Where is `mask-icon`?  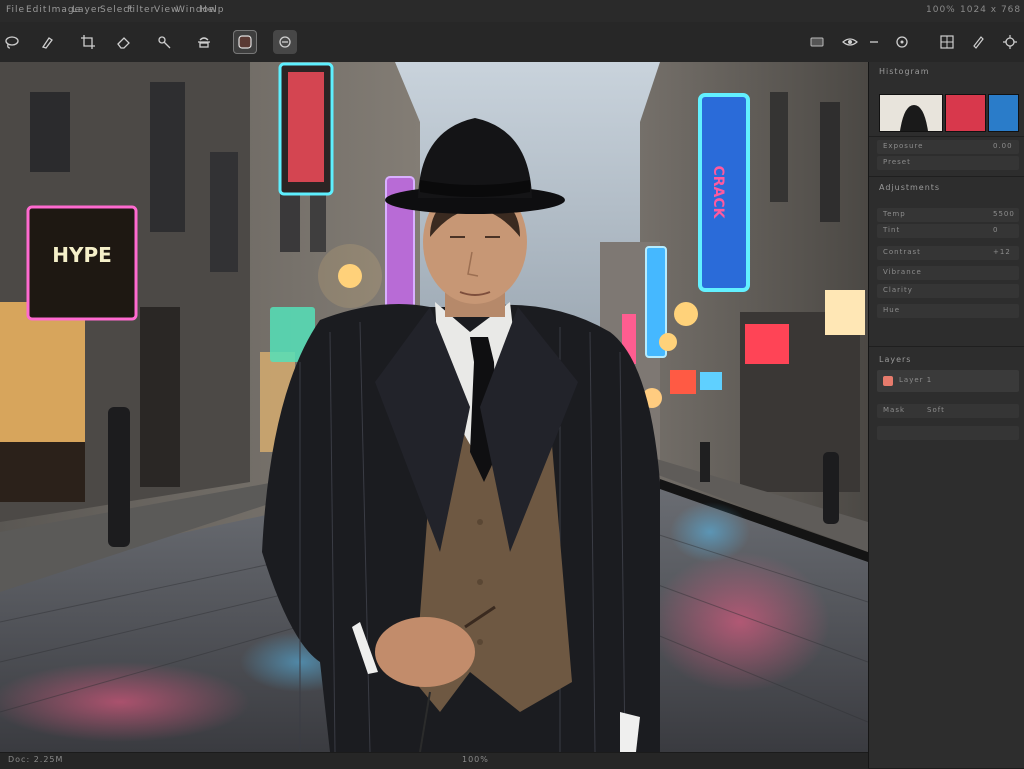
mask-icon is located at coordinates (285, 42).